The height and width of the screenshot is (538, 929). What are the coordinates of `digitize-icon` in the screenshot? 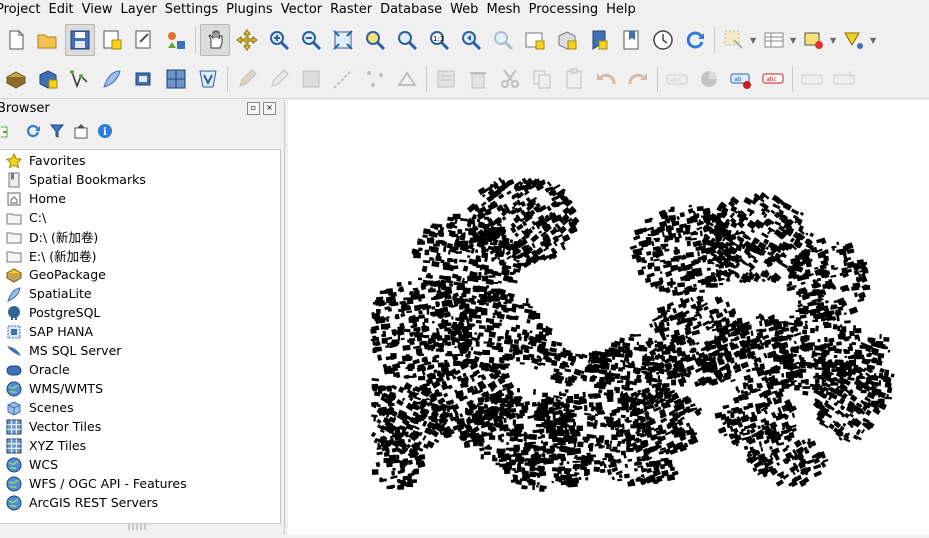 It's located at (343, 79).